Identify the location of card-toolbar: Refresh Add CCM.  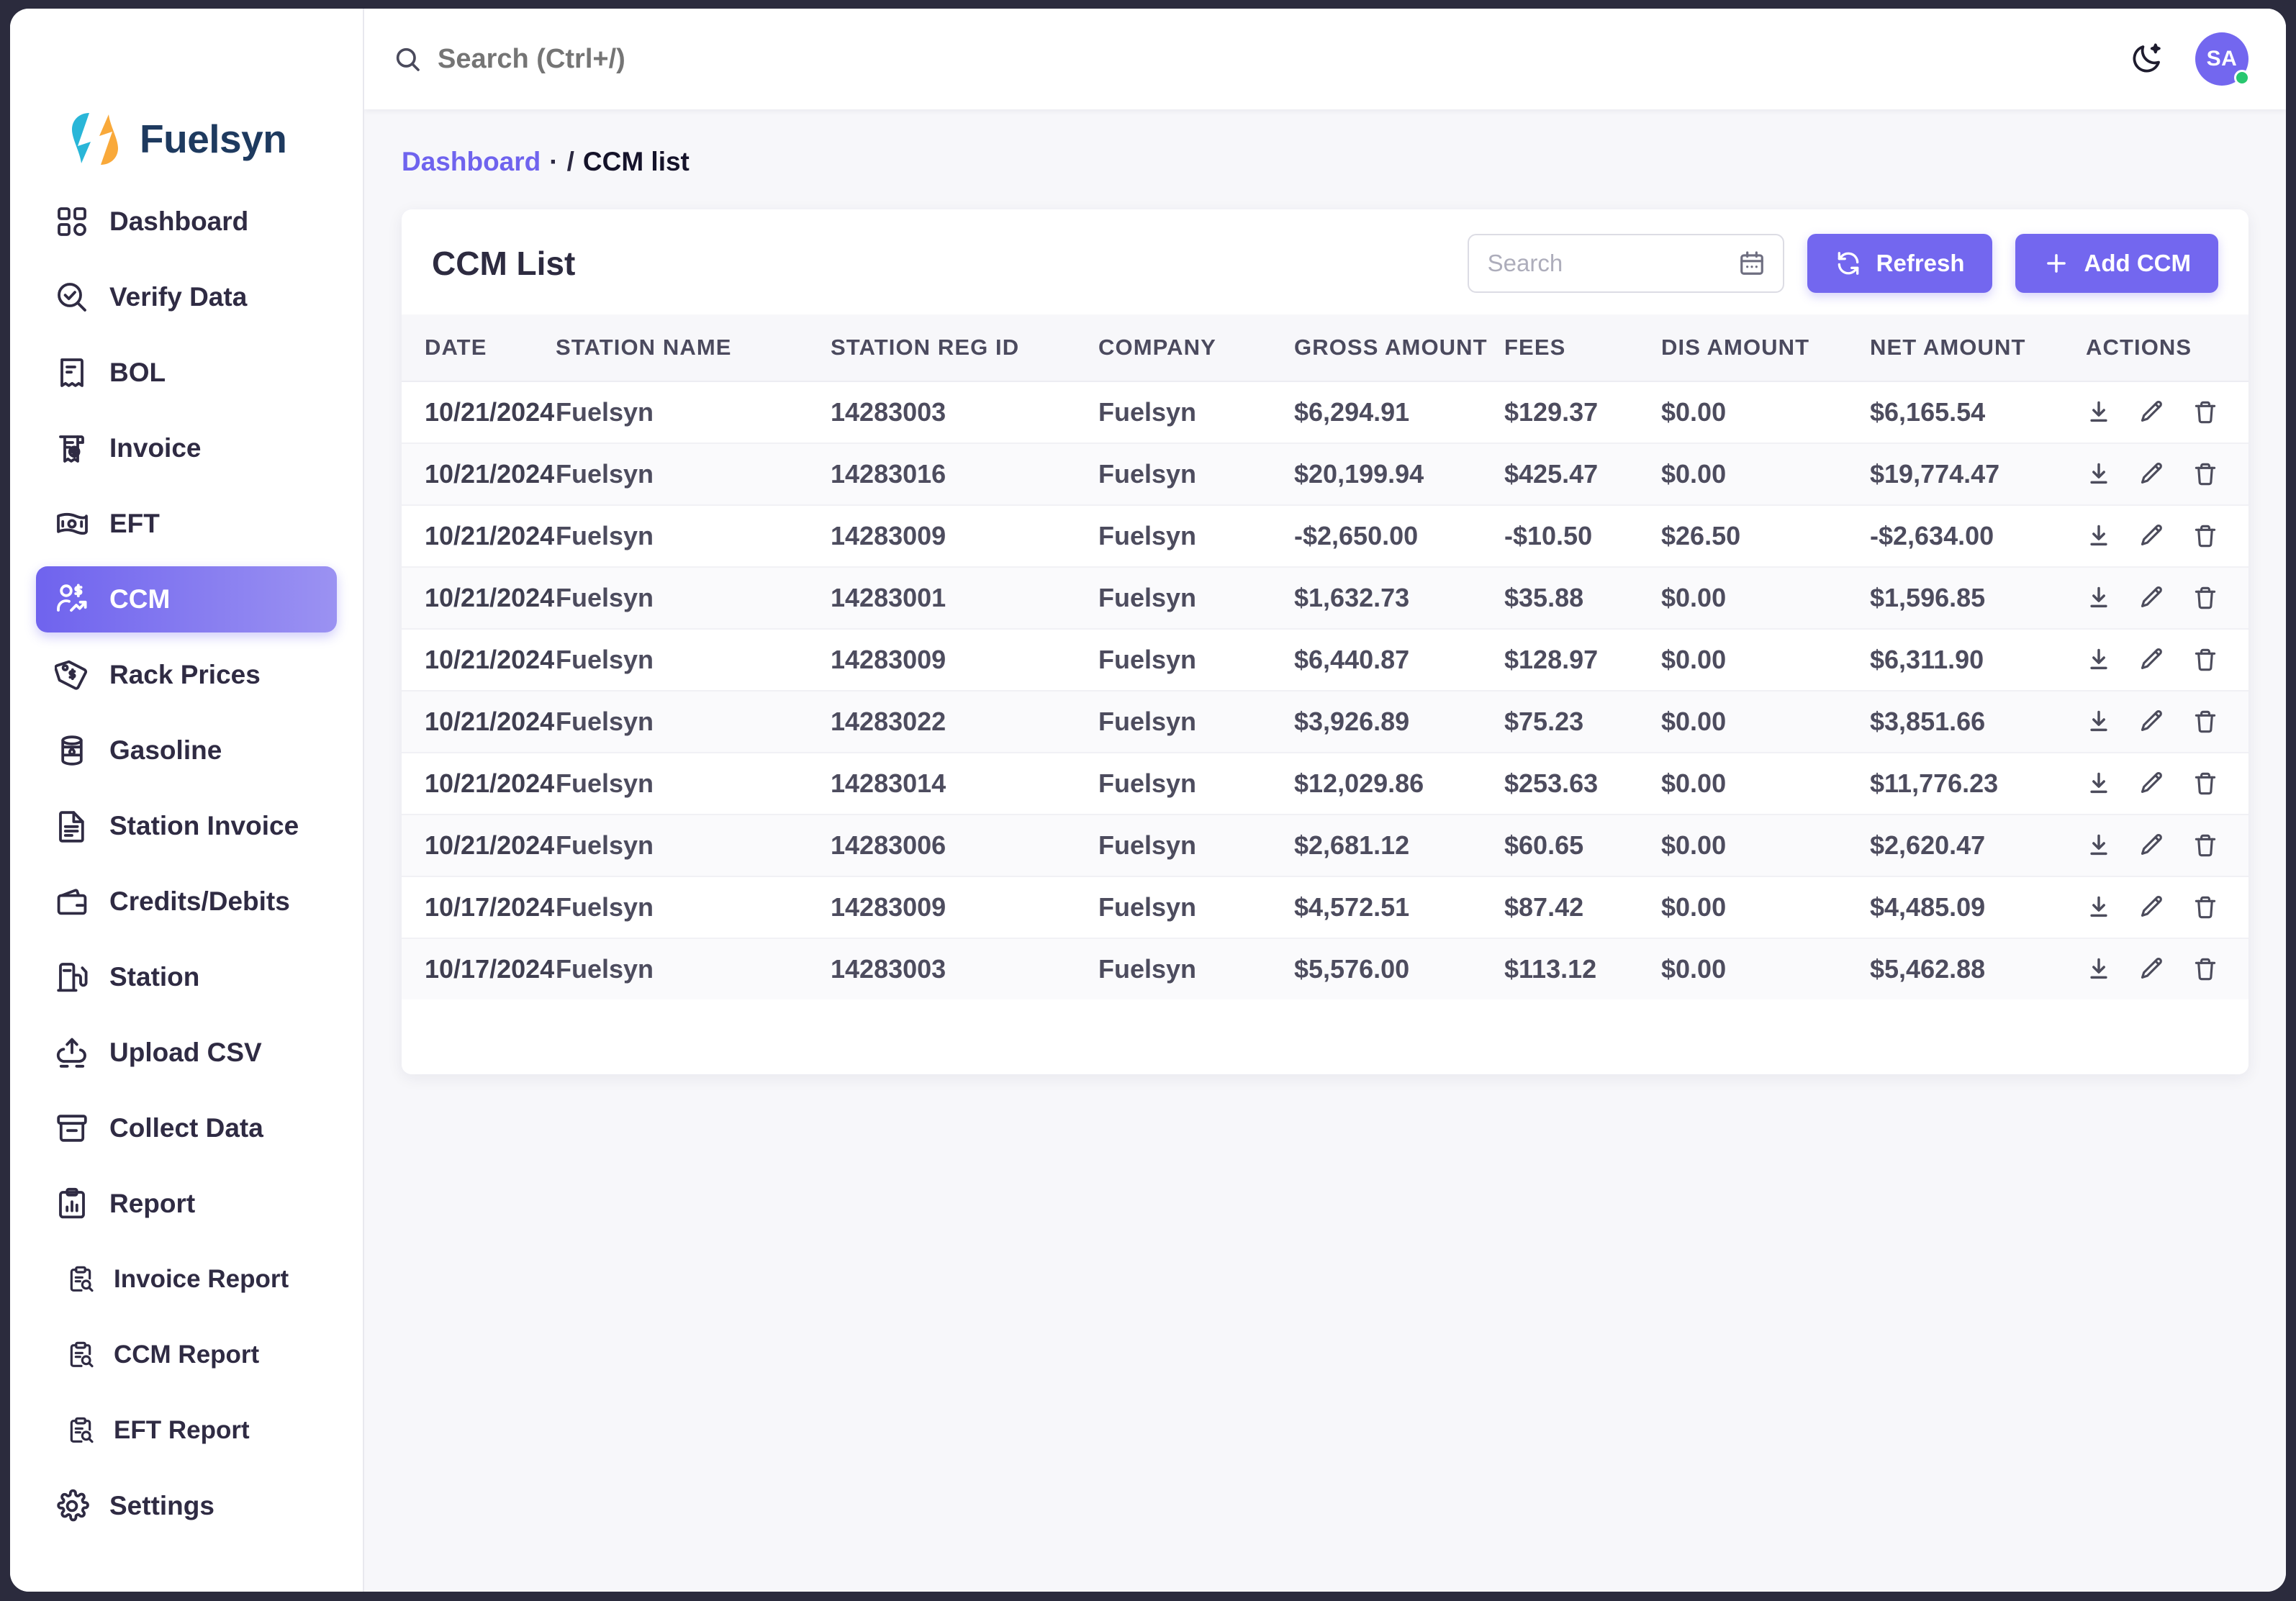
(1842, 263).